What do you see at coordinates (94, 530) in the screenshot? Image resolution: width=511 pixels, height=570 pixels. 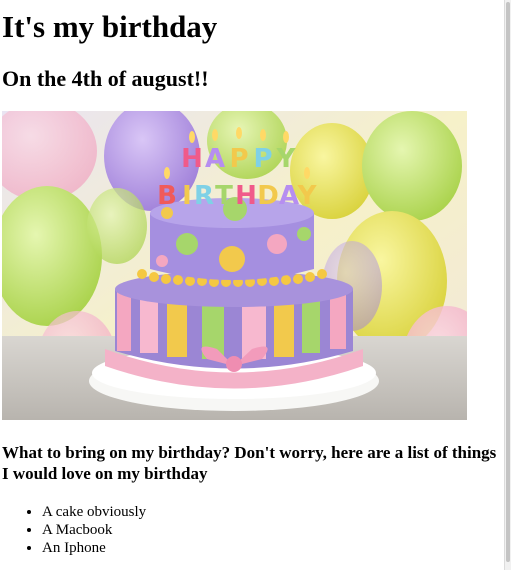 I see `list-item: A Macbook` at bounding box center [94, 530].